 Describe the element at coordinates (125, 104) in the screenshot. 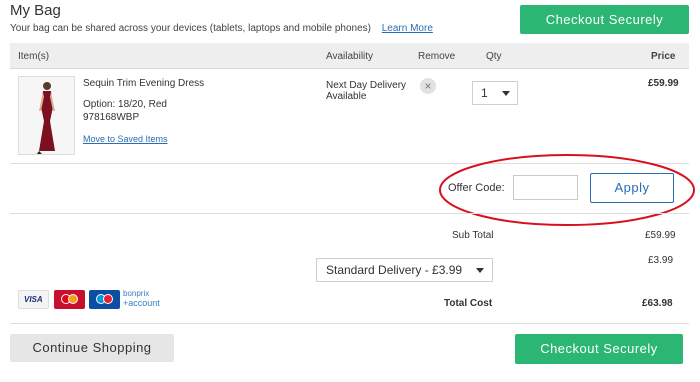

I see `product-option: Option: 18/20, Red` at that location.